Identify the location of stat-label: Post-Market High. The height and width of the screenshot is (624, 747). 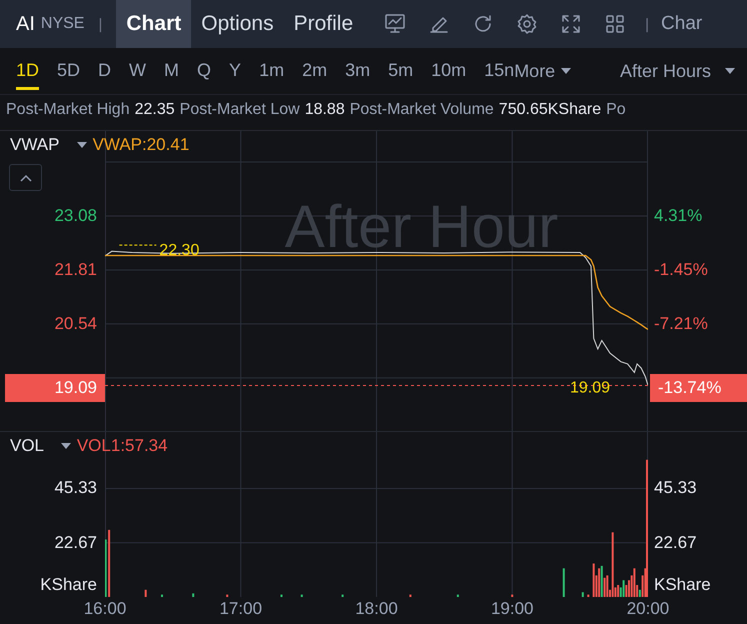
(68, 110).